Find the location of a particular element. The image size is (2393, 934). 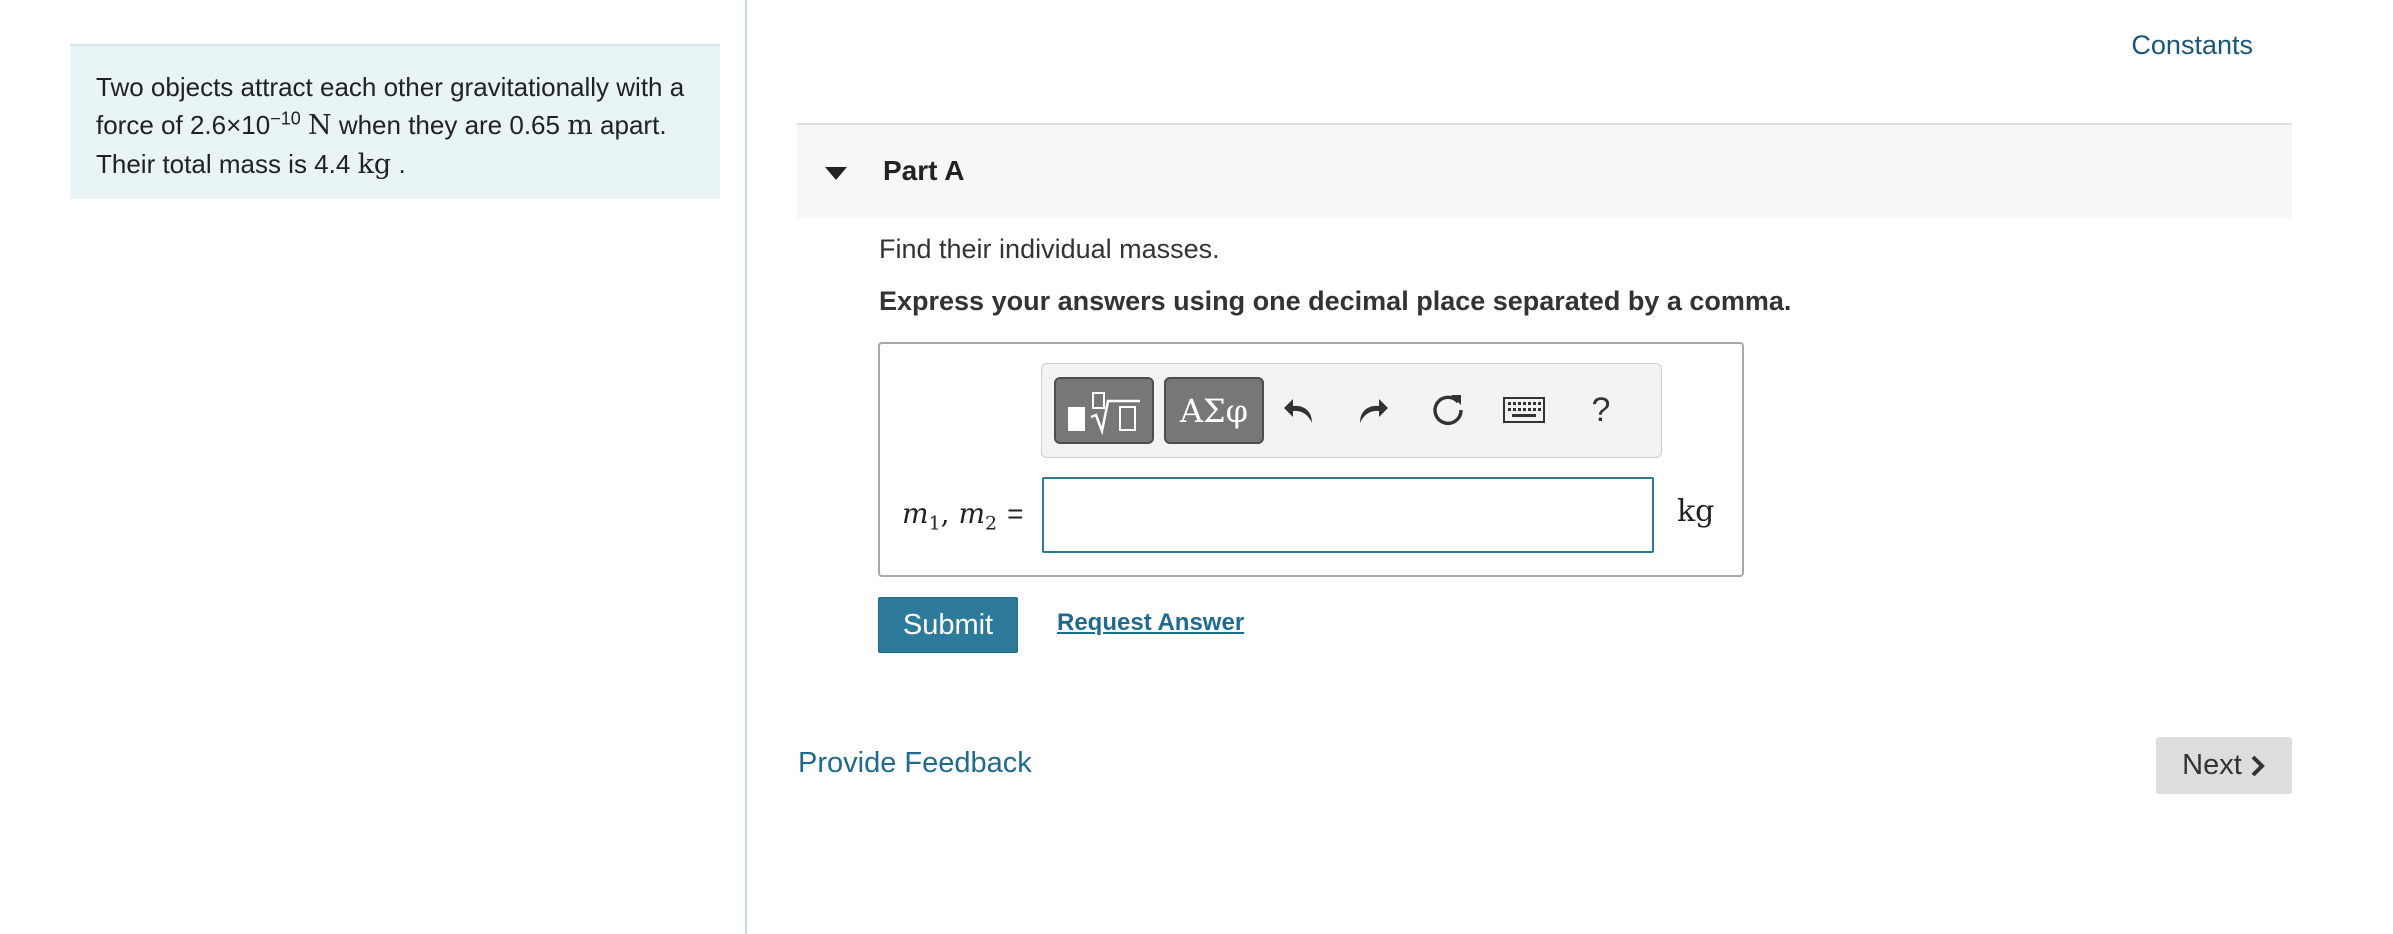

force-coefficient: 2.6×10 is located at coordinates (230, 125).